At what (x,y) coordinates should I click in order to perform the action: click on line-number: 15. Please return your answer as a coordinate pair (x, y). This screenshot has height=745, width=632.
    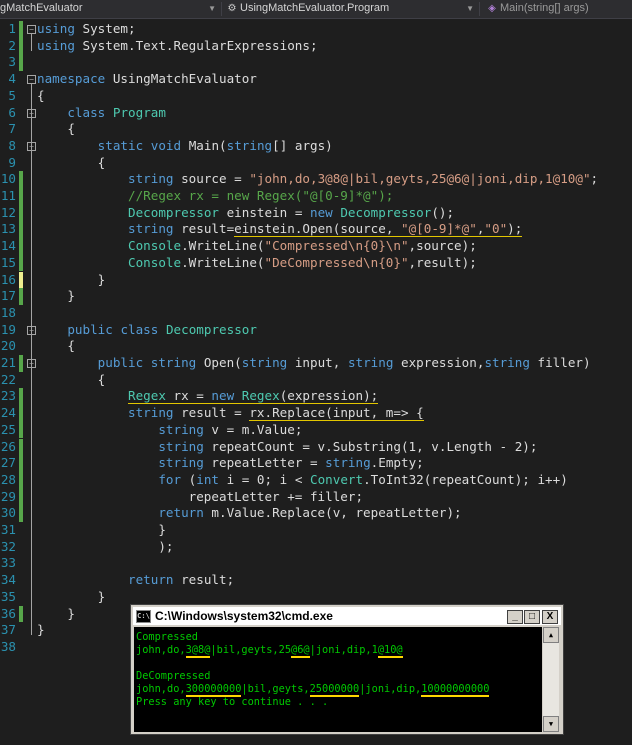
    Looking at the image, I should click on (8, 262).